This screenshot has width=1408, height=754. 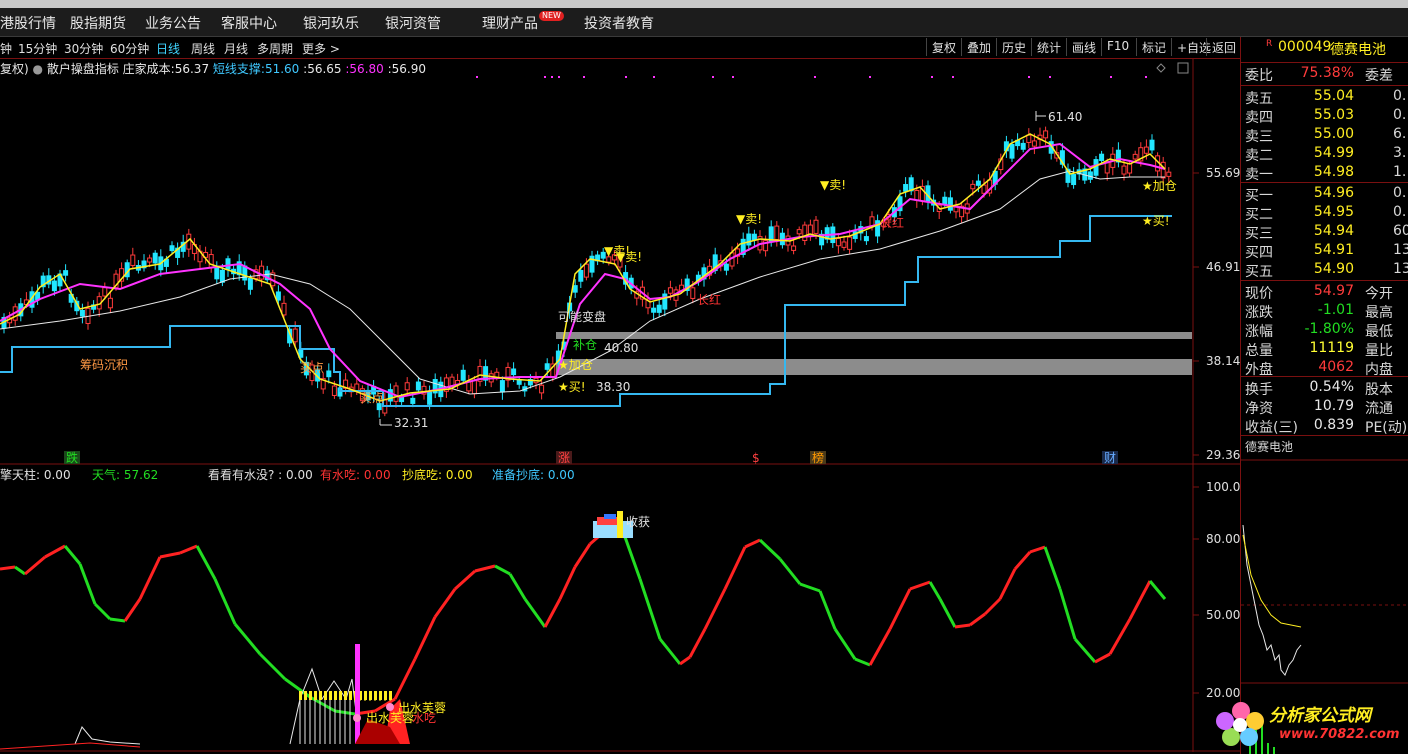 I want to click on bid-row-1-extra: 0., so click(x=1400, y=193).